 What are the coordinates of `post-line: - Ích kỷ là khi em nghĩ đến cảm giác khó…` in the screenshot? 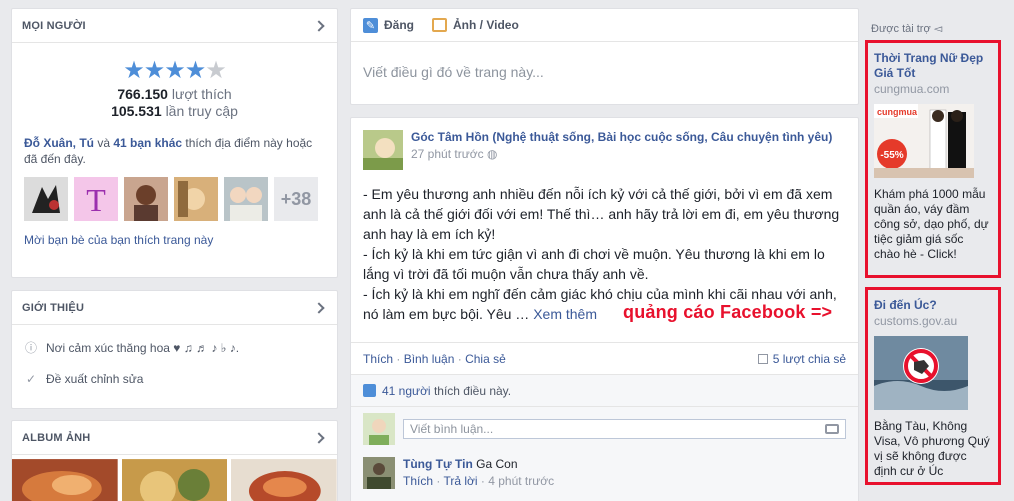 It's located at (600, 294).